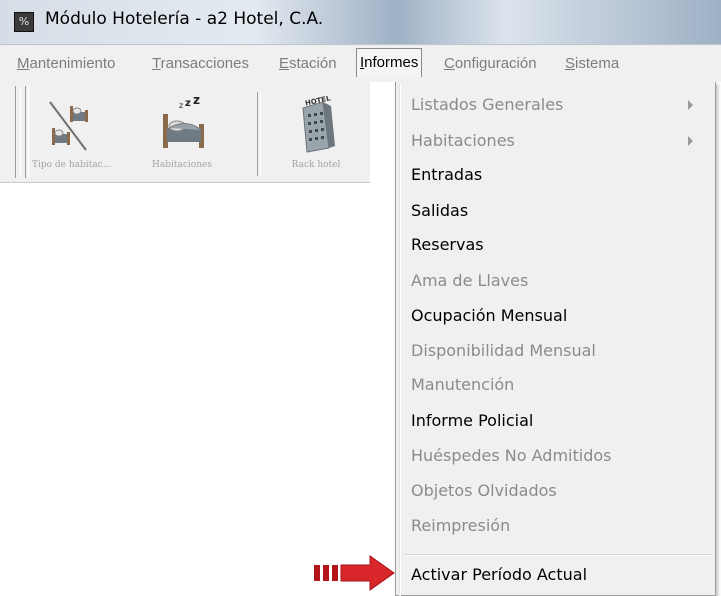  What do you see at coordinates (592, 63) in the screenshot?
I see `menu-sistema: Sistema` at bounding box center [592, 63].